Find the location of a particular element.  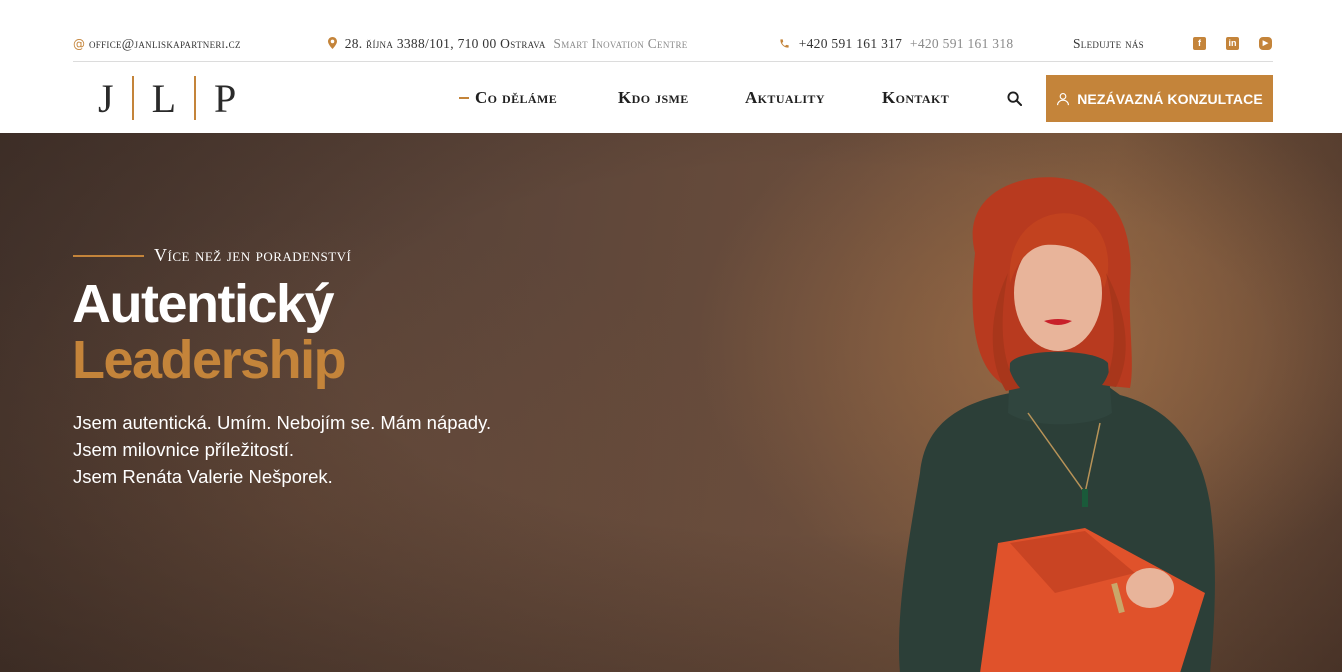

phone-primary: +420 591 161 317 is located at coordinates (850, 43).